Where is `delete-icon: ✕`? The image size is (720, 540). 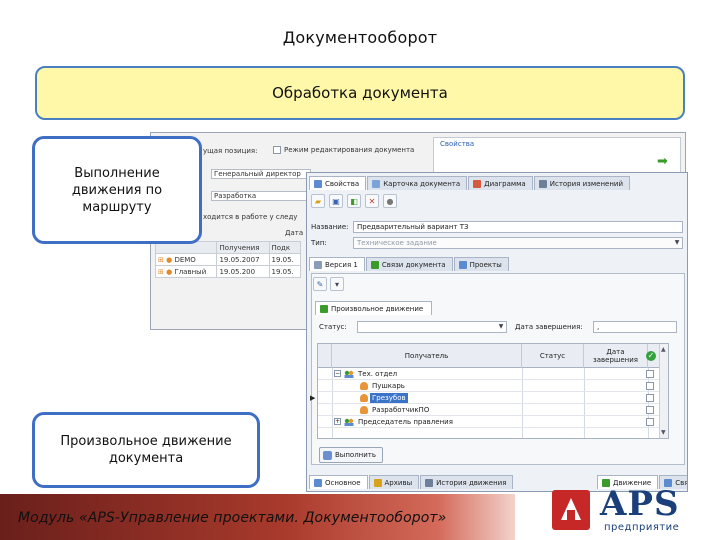 delete-icon: ✕ is located at coordinates (372, 201).